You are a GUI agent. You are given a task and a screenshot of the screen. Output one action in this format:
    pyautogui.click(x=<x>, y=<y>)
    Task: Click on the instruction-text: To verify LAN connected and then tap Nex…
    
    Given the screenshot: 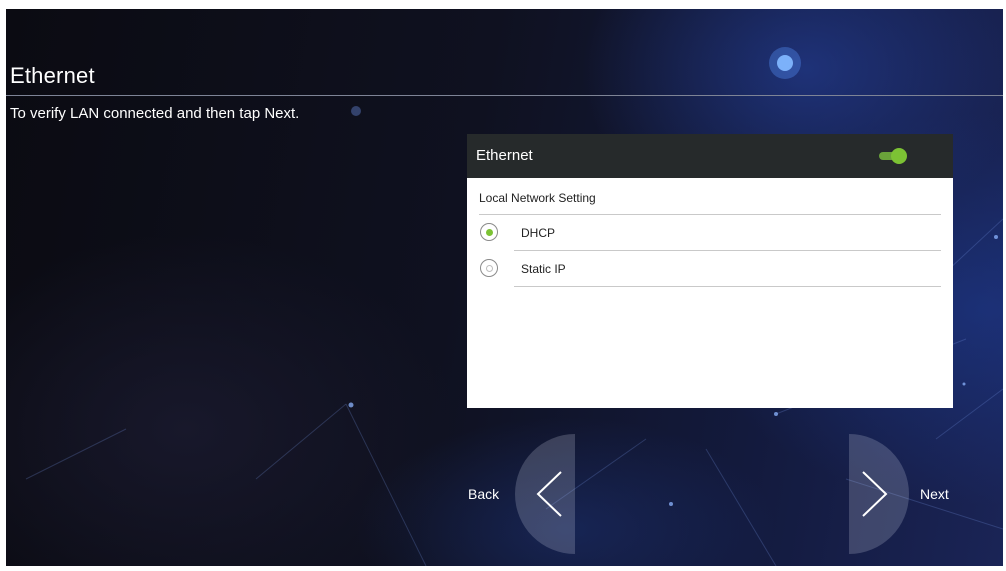 What is the action you would take?
    pyautogui.click(x=155, y=113)
    